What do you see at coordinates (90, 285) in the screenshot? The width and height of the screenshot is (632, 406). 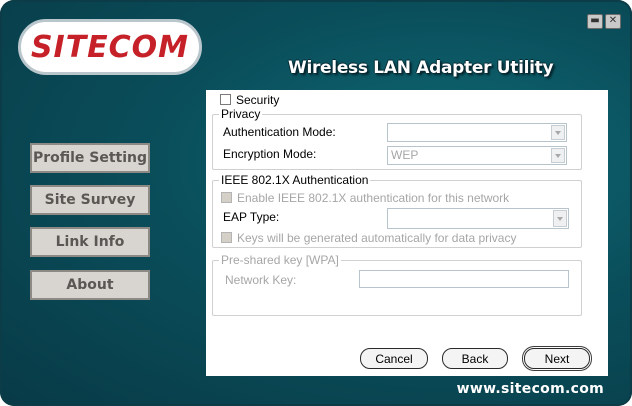 I see `nav-about: About` at bounding box center [90, 285].